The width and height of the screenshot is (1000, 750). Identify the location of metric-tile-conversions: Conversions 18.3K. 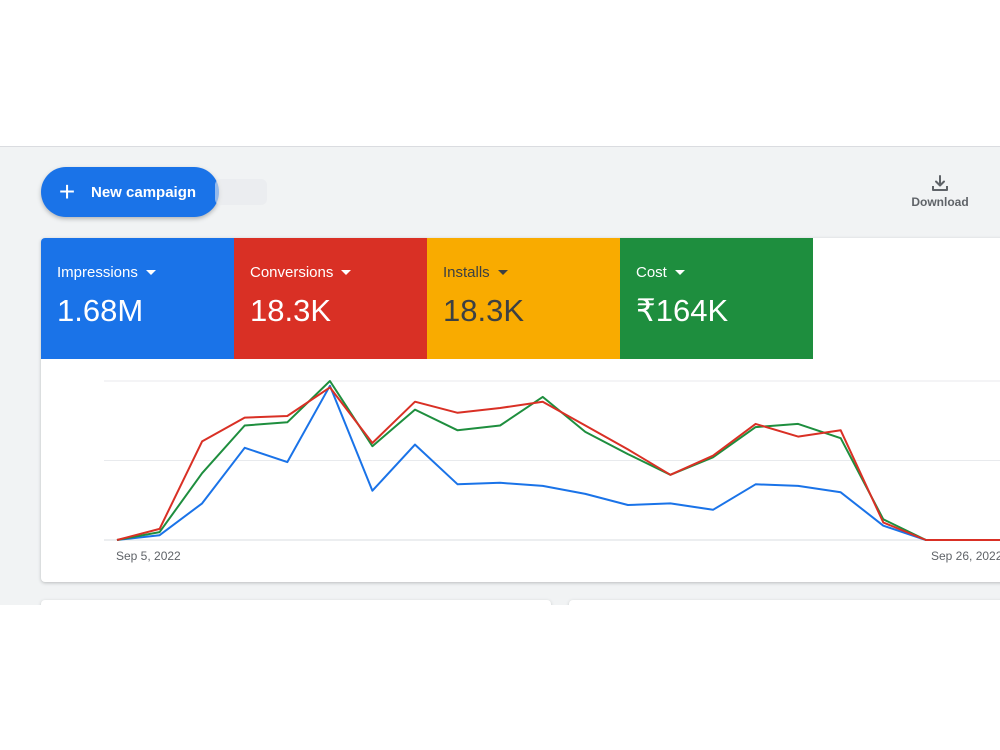
(330, 298).